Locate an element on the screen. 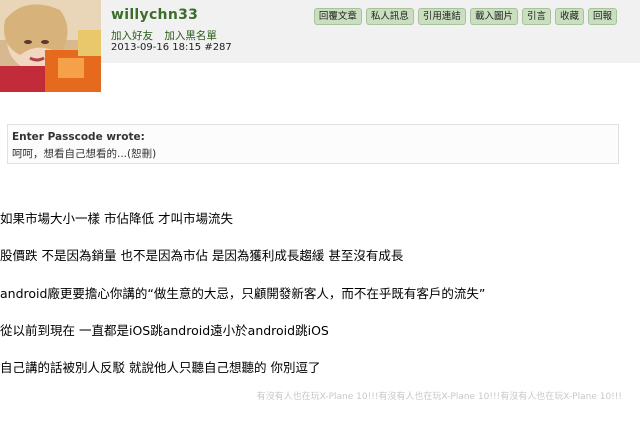  quote-button: 引言 is located at coordinates (536, 16).